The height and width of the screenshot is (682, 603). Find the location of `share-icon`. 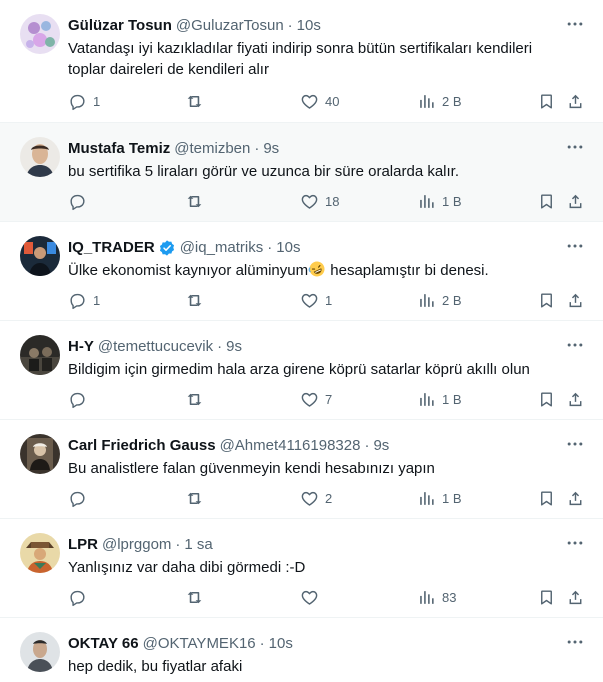

share-icon is located at coordinates (575, 201).